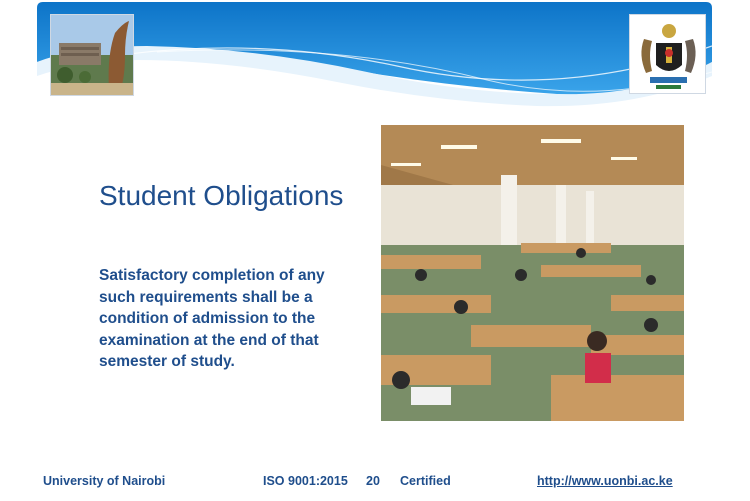 Image resolution: width=750 pixels, height=501 pixels. Describe the element at coordinates (104, 481) in the screenshot. I see `footer-institution: University of Nairobi` at that location.